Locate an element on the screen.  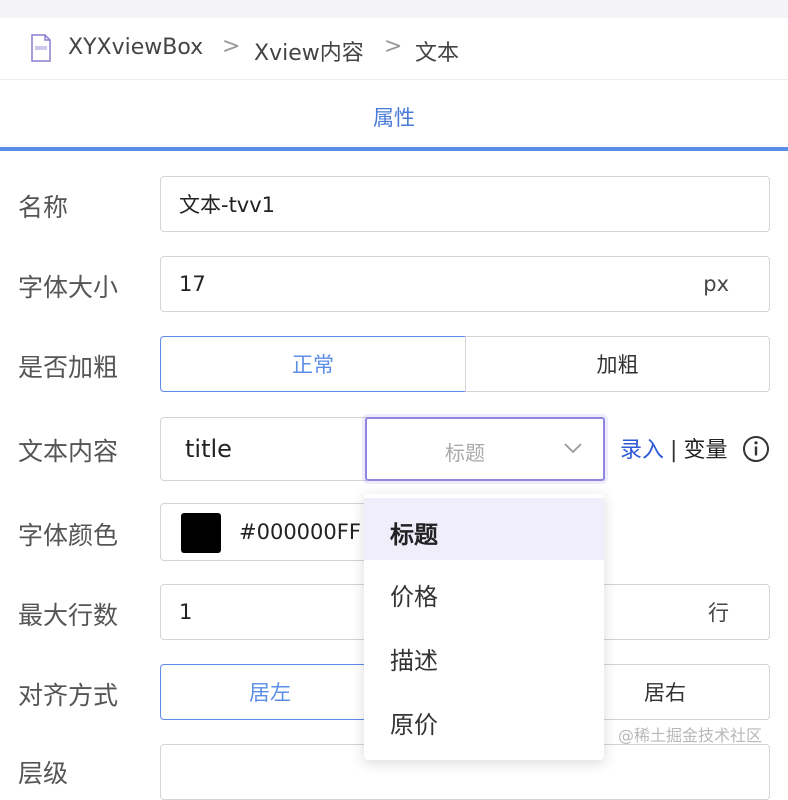
name-label: 名称 is located at coordinates (43, 207).